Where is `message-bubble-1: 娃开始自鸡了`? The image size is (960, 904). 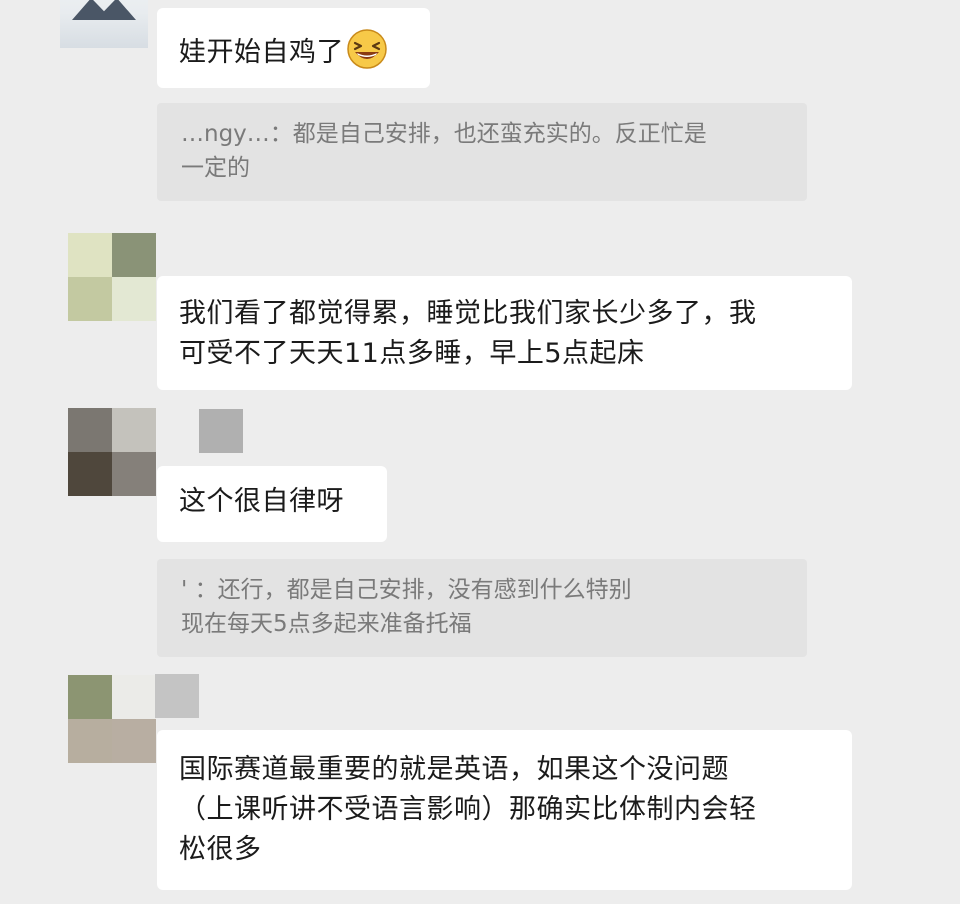 message-bubble-1: 娃开始自鸡了 is located at coordinates (293, 48).